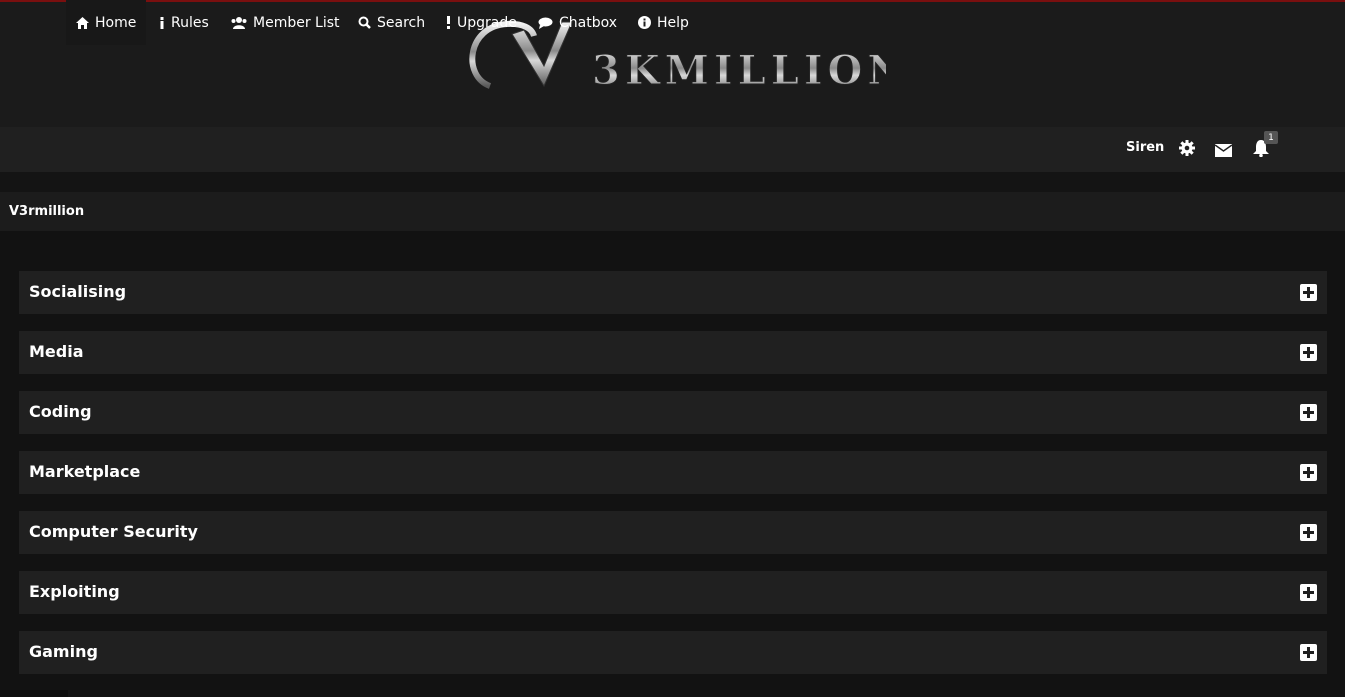 The height and width of the screenshot is (697, 1345). Describe the element at coordinates (644, 22) in the screenshot. I see `info-circle-icon` at that location.